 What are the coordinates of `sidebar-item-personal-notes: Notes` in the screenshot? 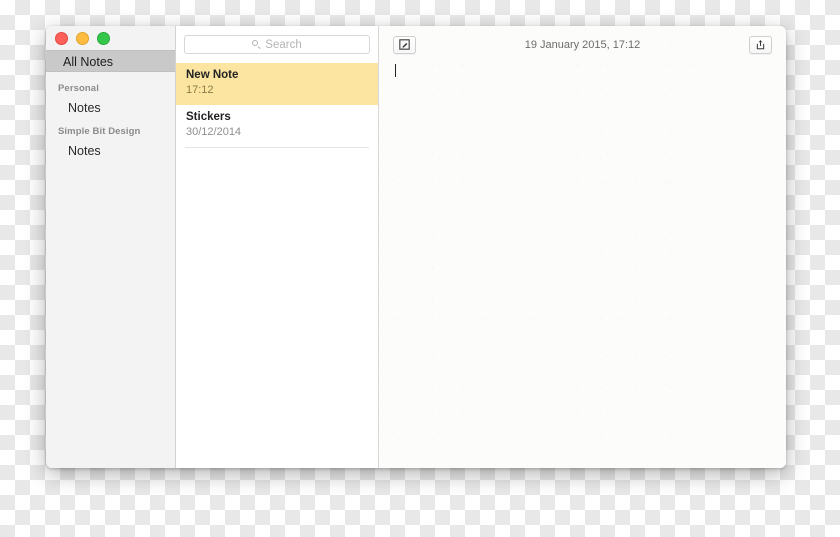 It's located at (110, 108).